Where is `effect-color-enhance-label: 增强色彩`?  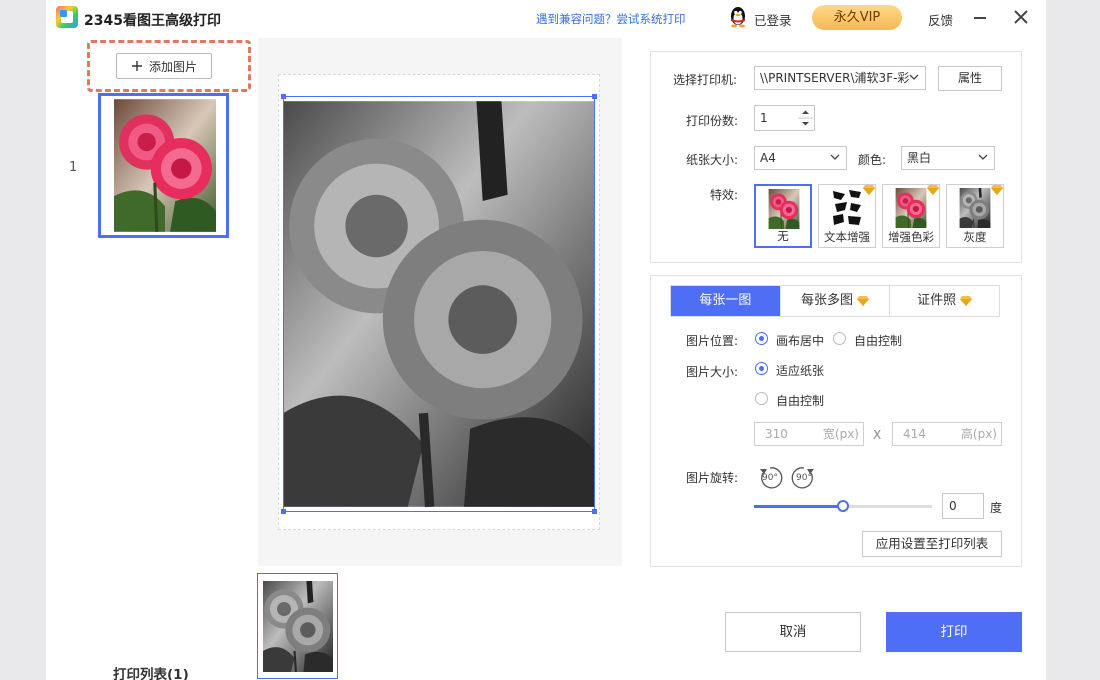
effect-color-enhance-label: 增强色彩 is located at coordinates (911, 237).